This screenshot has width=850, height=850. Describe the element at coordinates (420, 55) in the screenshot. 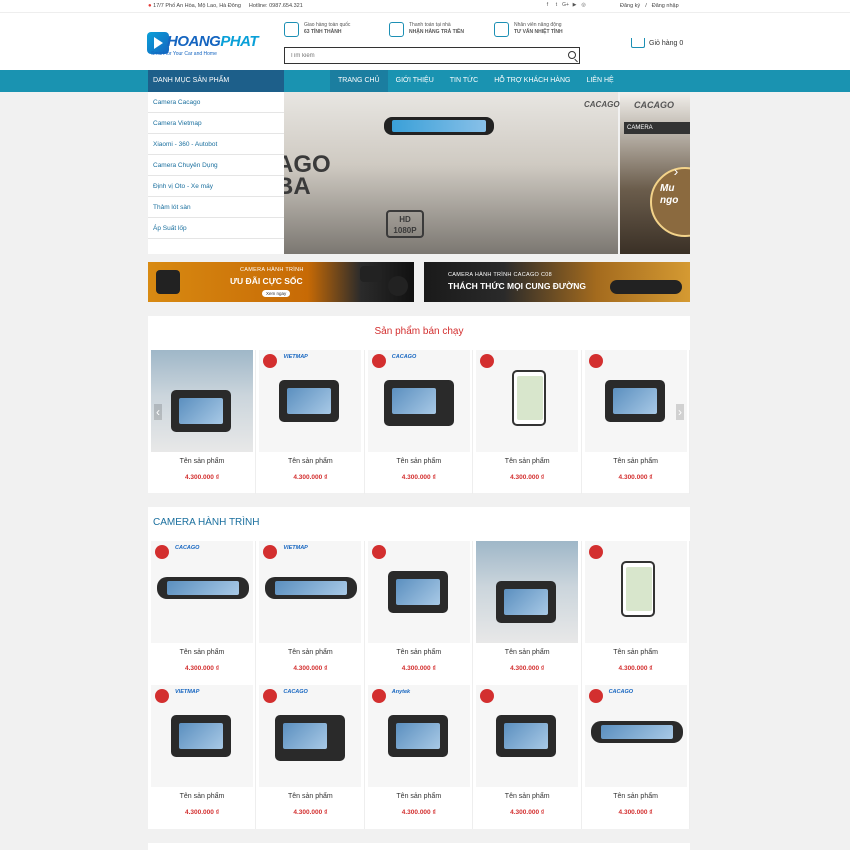

I see `search-input` at that location.